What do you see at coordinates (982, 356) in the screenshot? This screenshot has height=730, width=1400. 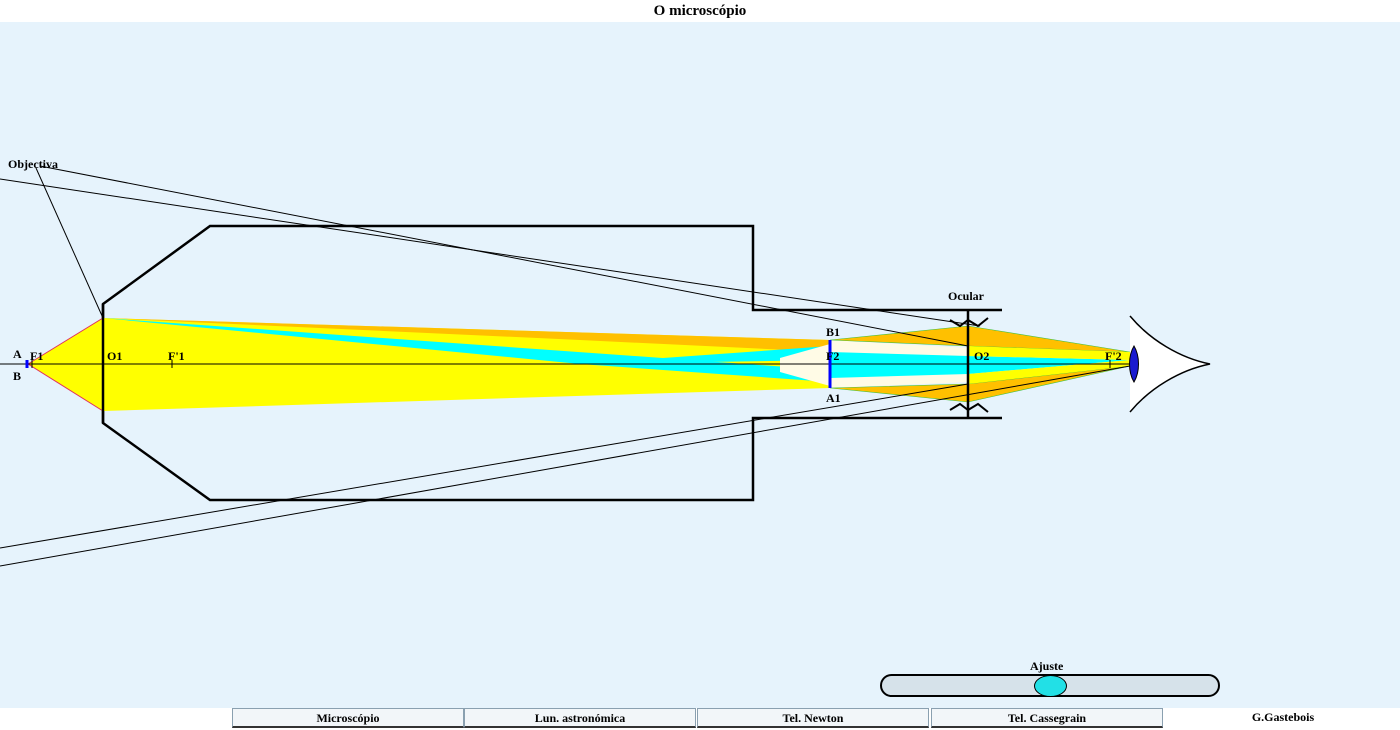 I see `label-O2: O2` at bounding box center [982, 356].